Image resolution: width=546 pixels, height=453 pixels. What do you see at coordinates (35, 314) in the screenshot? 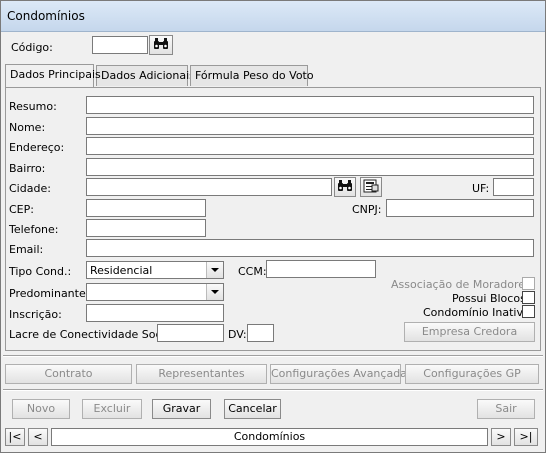
I see `inscricao-label: Inscrição:` at bounding box center [35, 314].